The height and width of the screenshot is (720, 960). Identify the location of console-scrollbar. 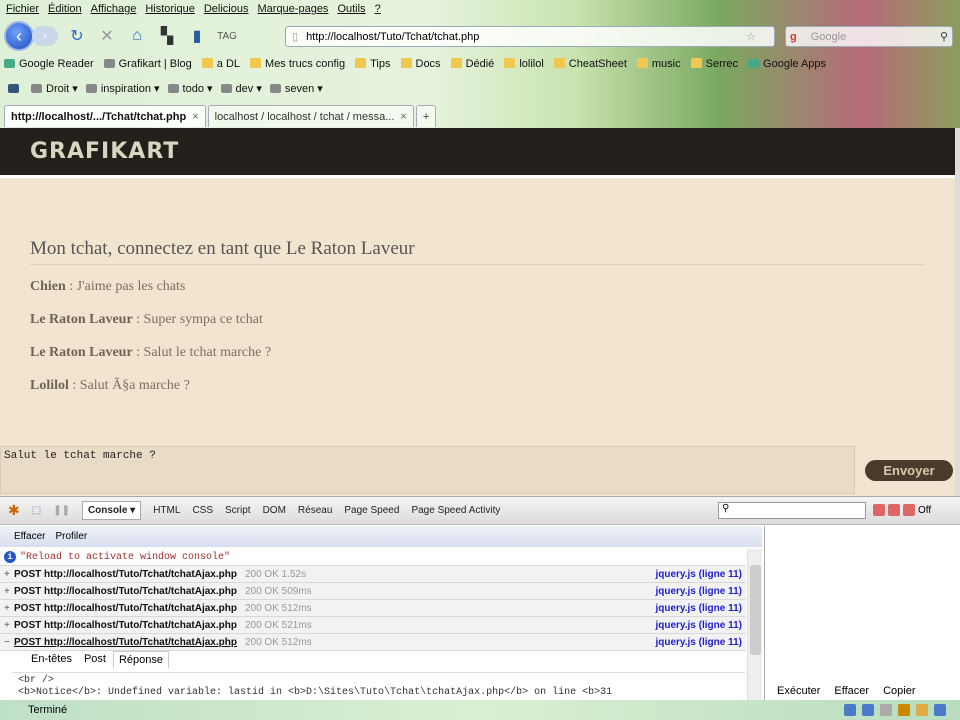
(754, 625).